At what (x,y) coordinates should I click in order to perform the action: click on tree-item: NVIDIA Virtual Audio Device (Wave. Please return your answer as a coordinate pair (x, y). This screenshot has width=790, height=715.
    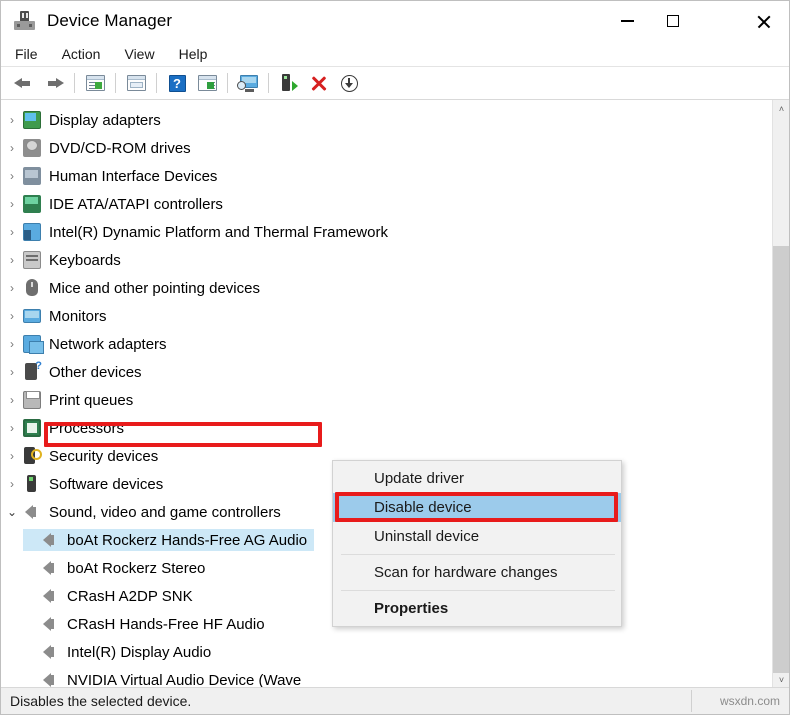
    Looking at the image, I should click on (386, 677).